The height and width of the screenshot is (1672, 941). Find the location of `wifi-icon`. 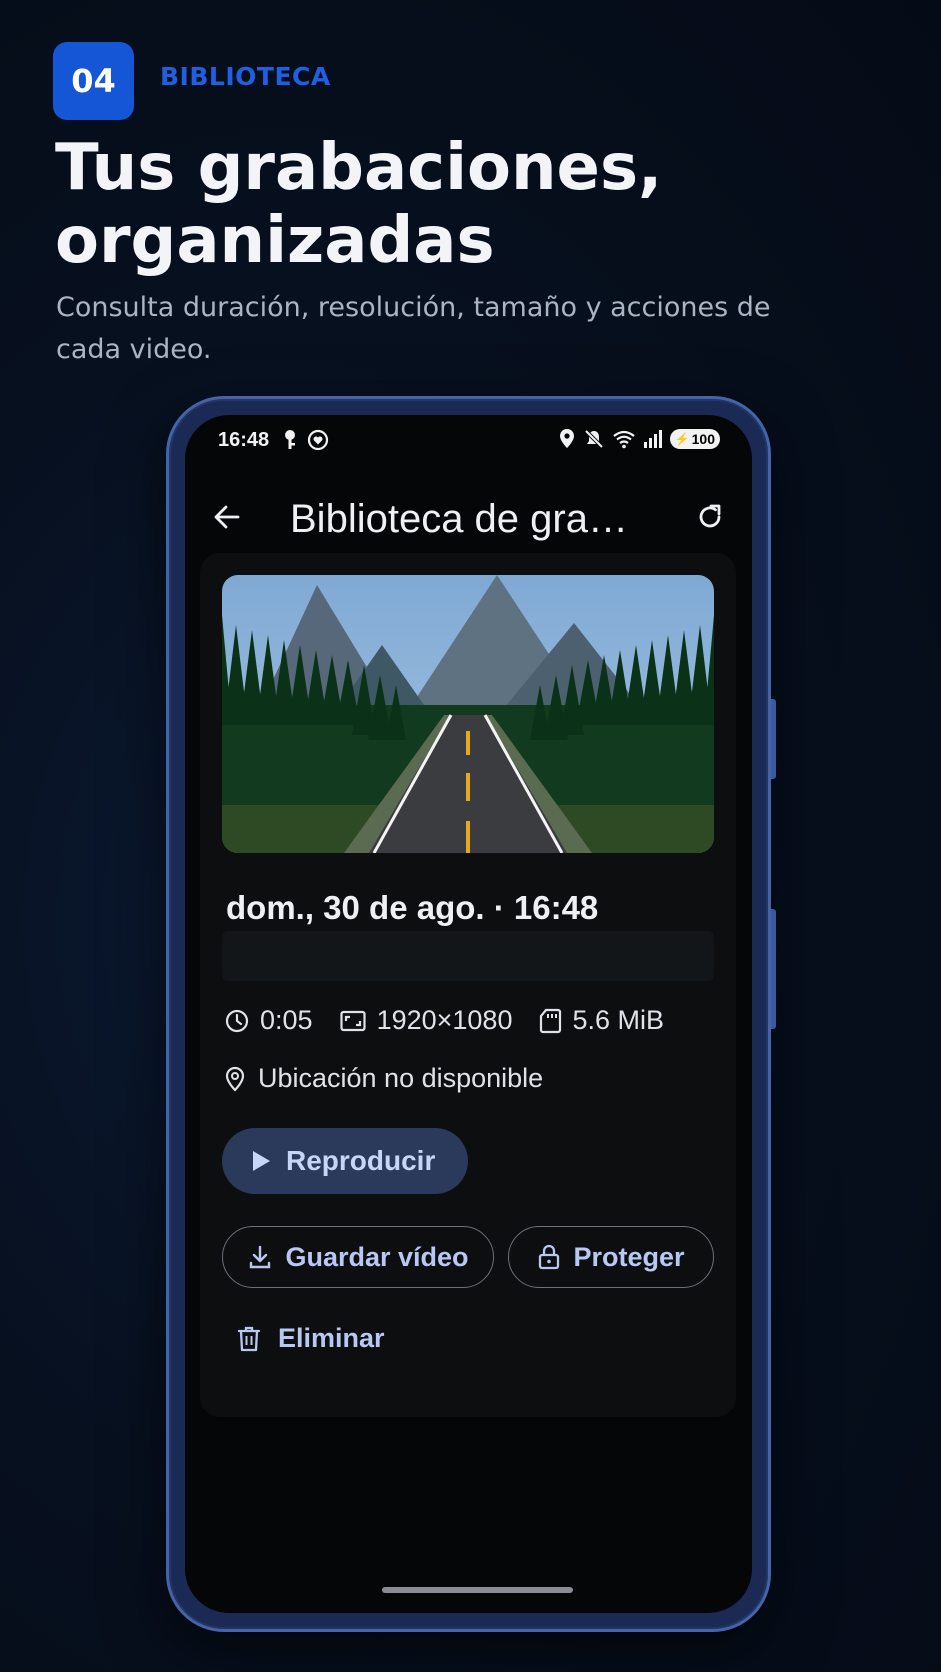

wifi-icon is located at coordinates (624, 439).